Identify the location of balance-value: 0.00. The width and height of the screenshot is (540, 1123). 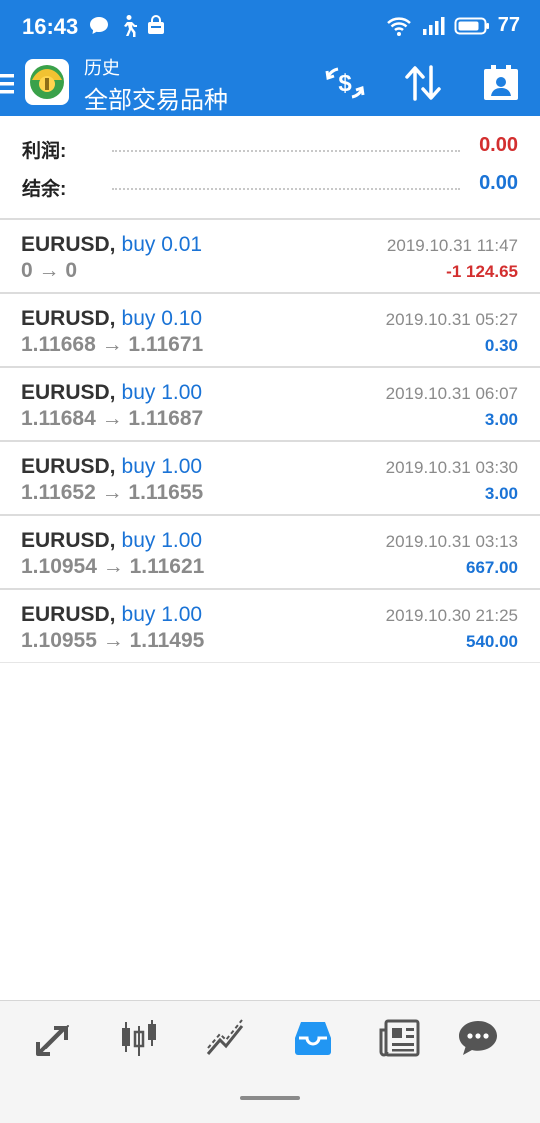
(498, 183).